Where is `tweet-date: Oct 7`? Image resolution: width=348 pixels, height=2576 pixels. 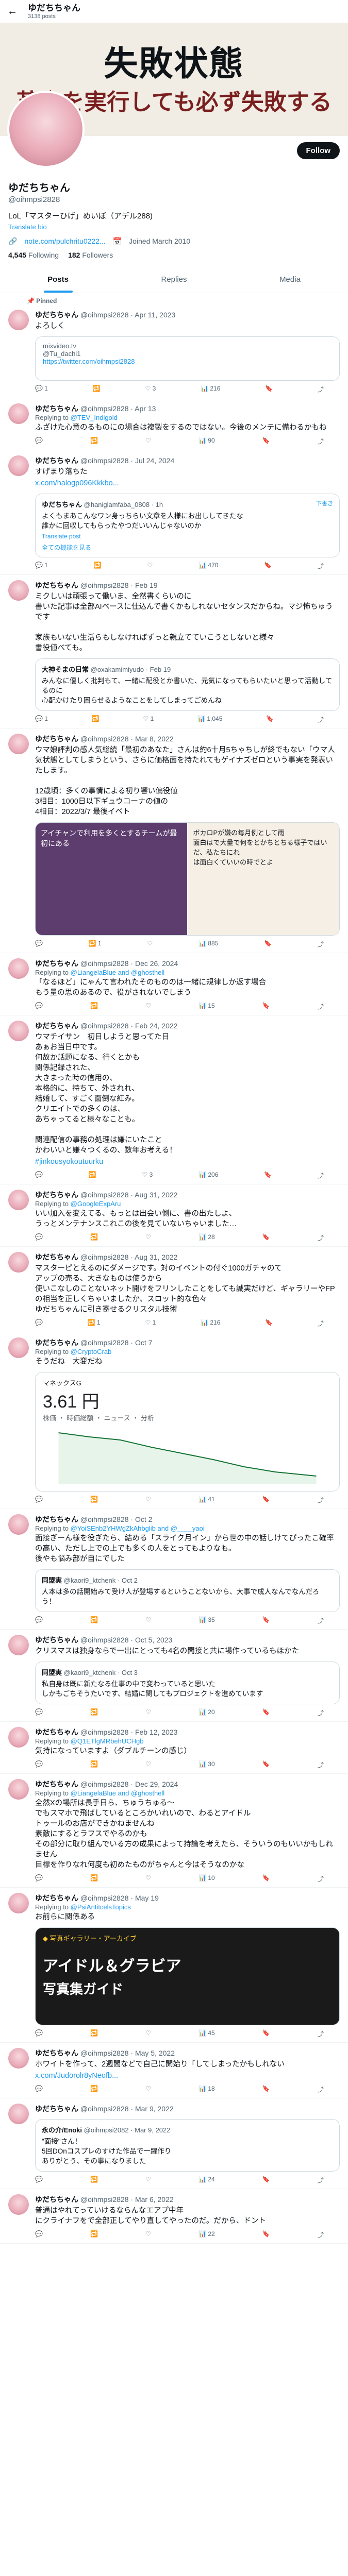
tweet-date: Oct 7 is located at coordinates (143, 1342).